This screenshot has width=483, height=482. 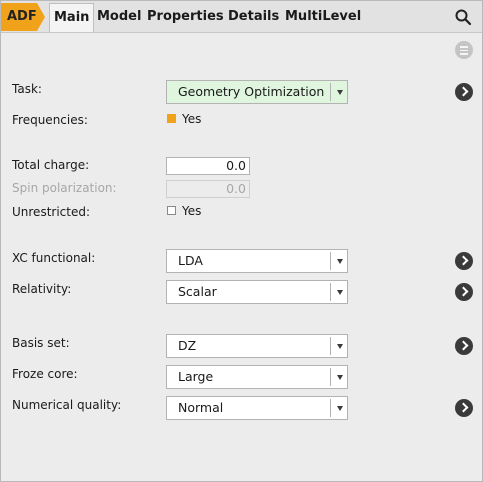 I want to click on xc-functional-value: LDA, so click(x=190, y=260).